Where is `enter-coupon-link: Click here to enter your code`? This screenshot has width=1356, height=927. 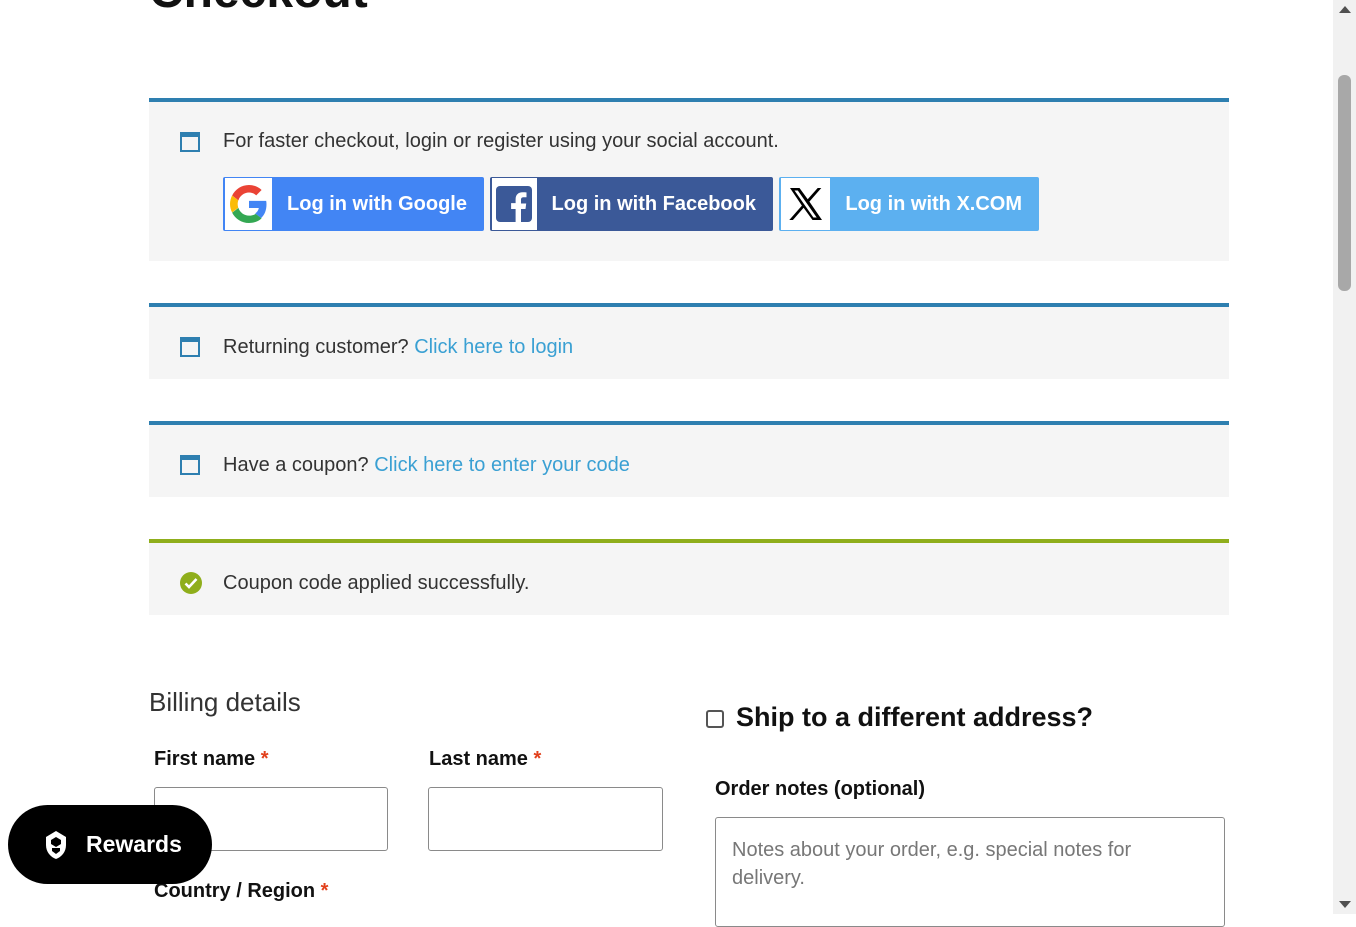
enter-coupon-link: Click here to enter your code is located at coordinates (502, 465).